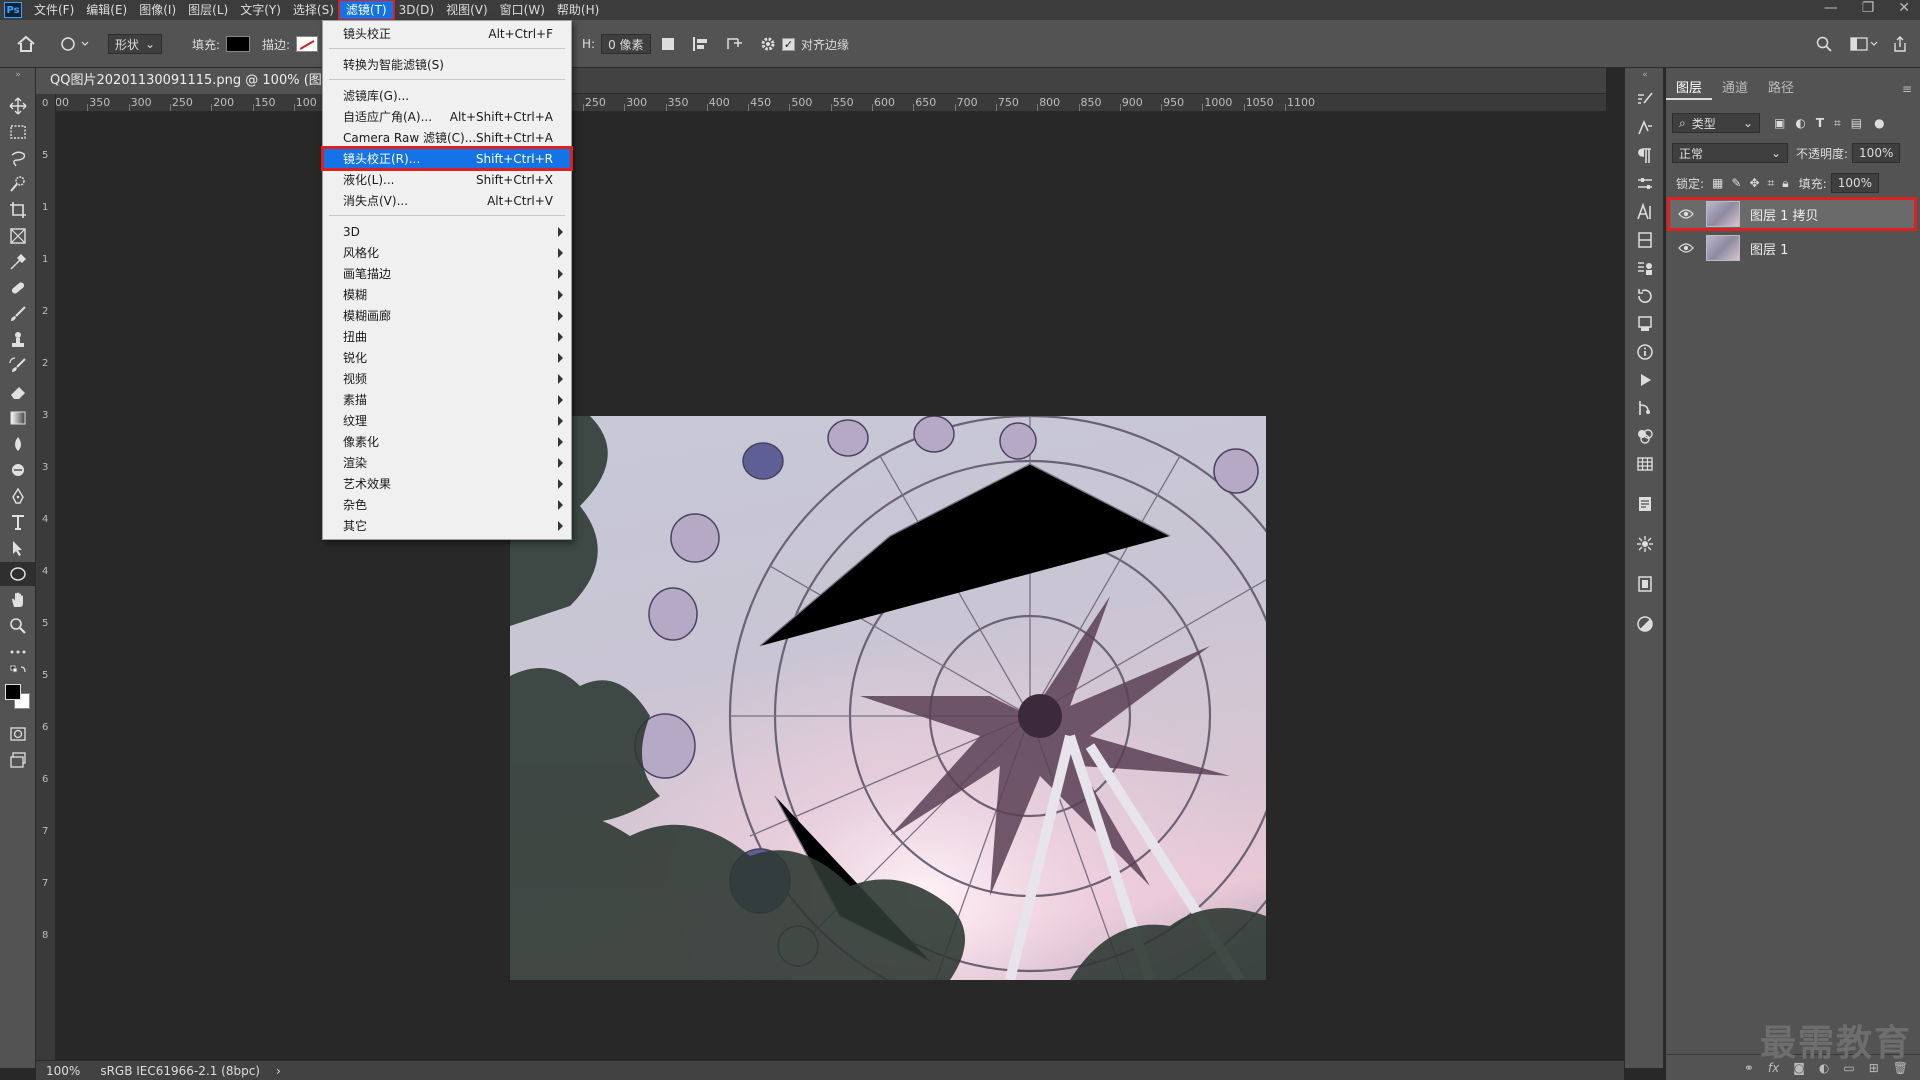 The image size is (1920, 1080). I want to click on dodge-tool-icon, so click(18, 470).